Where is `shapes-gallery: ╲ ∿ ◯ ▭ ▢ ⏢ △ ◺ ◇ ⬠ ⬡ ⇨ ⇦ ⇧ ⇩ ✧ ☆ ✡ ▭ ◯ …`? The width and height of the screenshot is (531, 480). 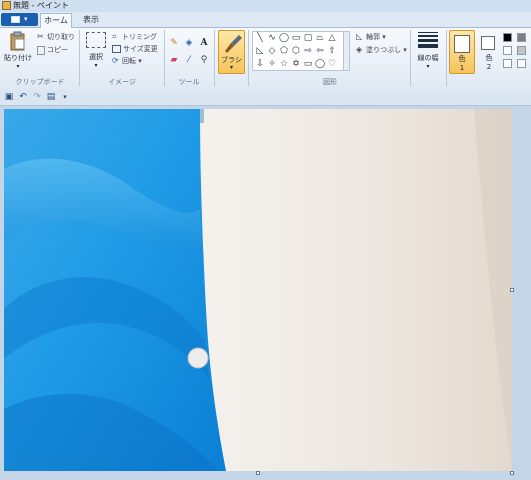
shapes-gallery: ╲ ∿ ◯ ▭ ▢ ⏢ △ ◺ ◇ ⬠ ⬡ ⇨ ⇦ ⇧ ⇩ ✧ ☆ ✡ ▭ ◯ … is located at coordinates (300, 51).